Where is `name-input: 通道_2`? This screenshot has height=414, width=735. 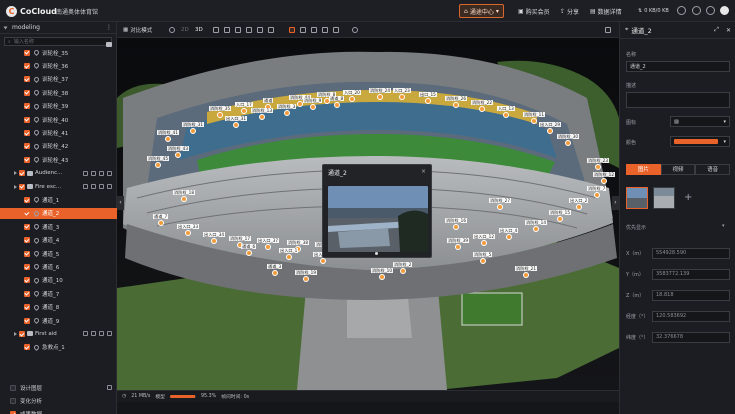 name-input: 通道_2 is located at coordinates (678, 66).